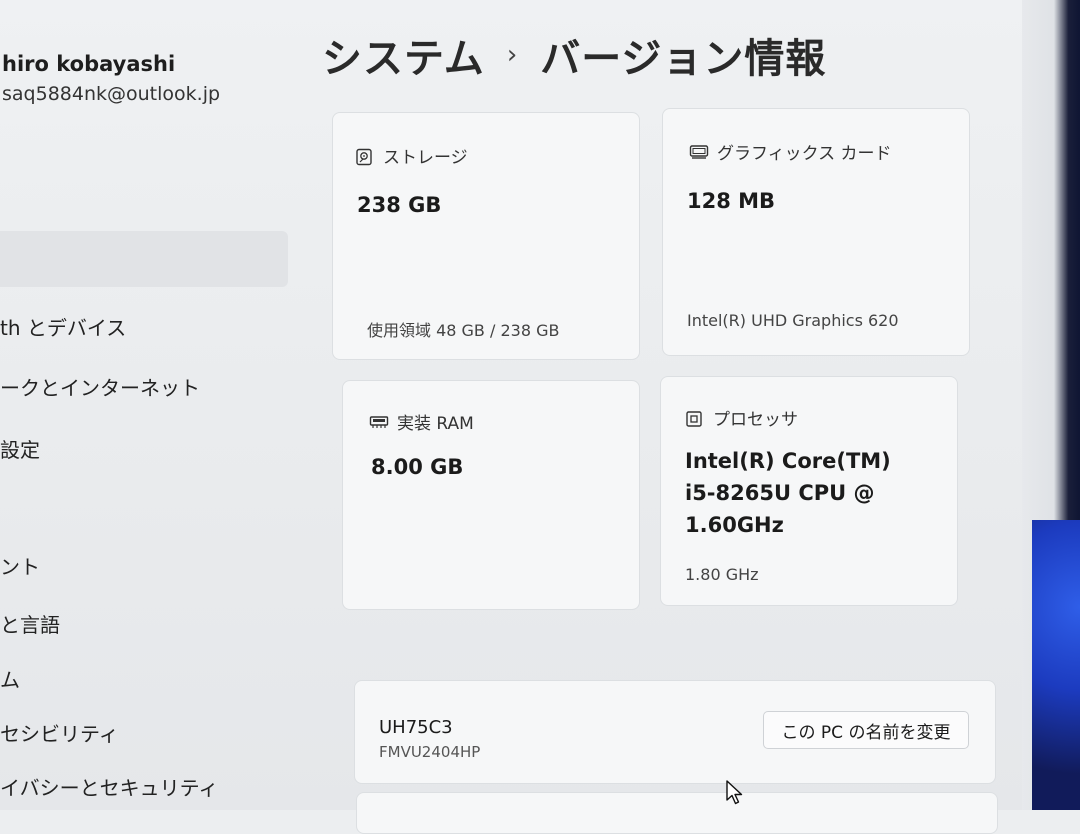  I want to click on sidebar-item-bluetooth-devices: th とデバイス, so click(63, 326).